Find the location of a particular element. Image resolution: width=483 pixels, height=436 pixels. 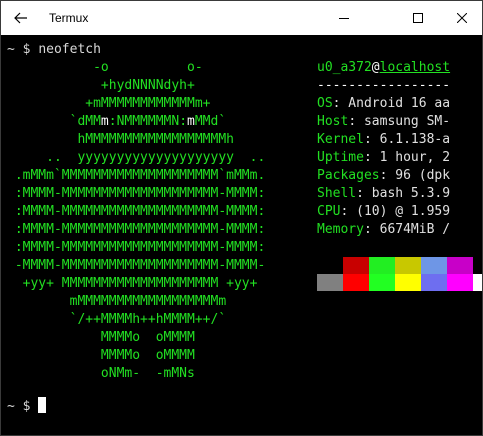

logo-fragment: `dMM is located at coordinates (54, 121).